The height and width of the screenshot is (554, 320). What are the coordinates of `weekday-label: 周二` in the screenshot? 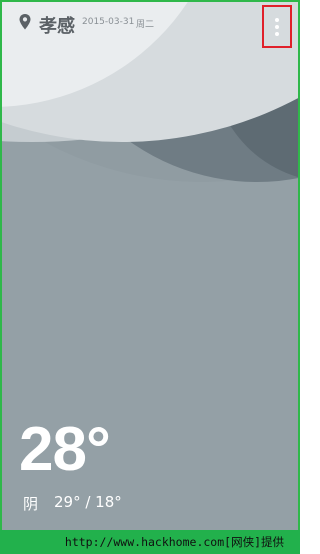 It's located at (145, 25).